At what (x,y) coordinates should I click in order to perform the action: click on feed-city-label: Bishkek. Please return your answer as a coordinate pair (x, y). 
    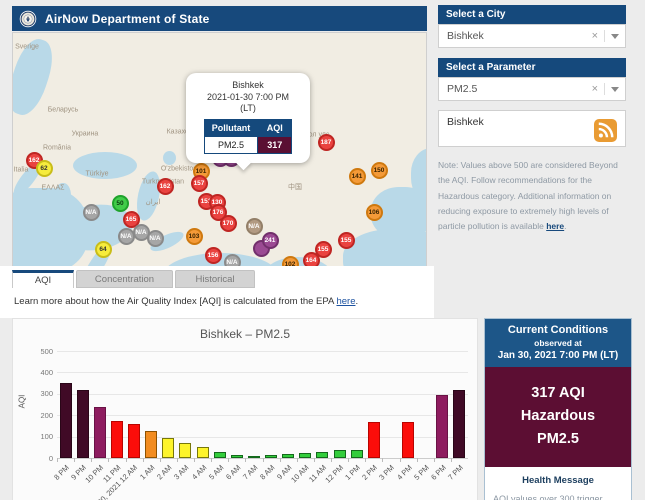
    Looking at the image, I should click on (465, 122).